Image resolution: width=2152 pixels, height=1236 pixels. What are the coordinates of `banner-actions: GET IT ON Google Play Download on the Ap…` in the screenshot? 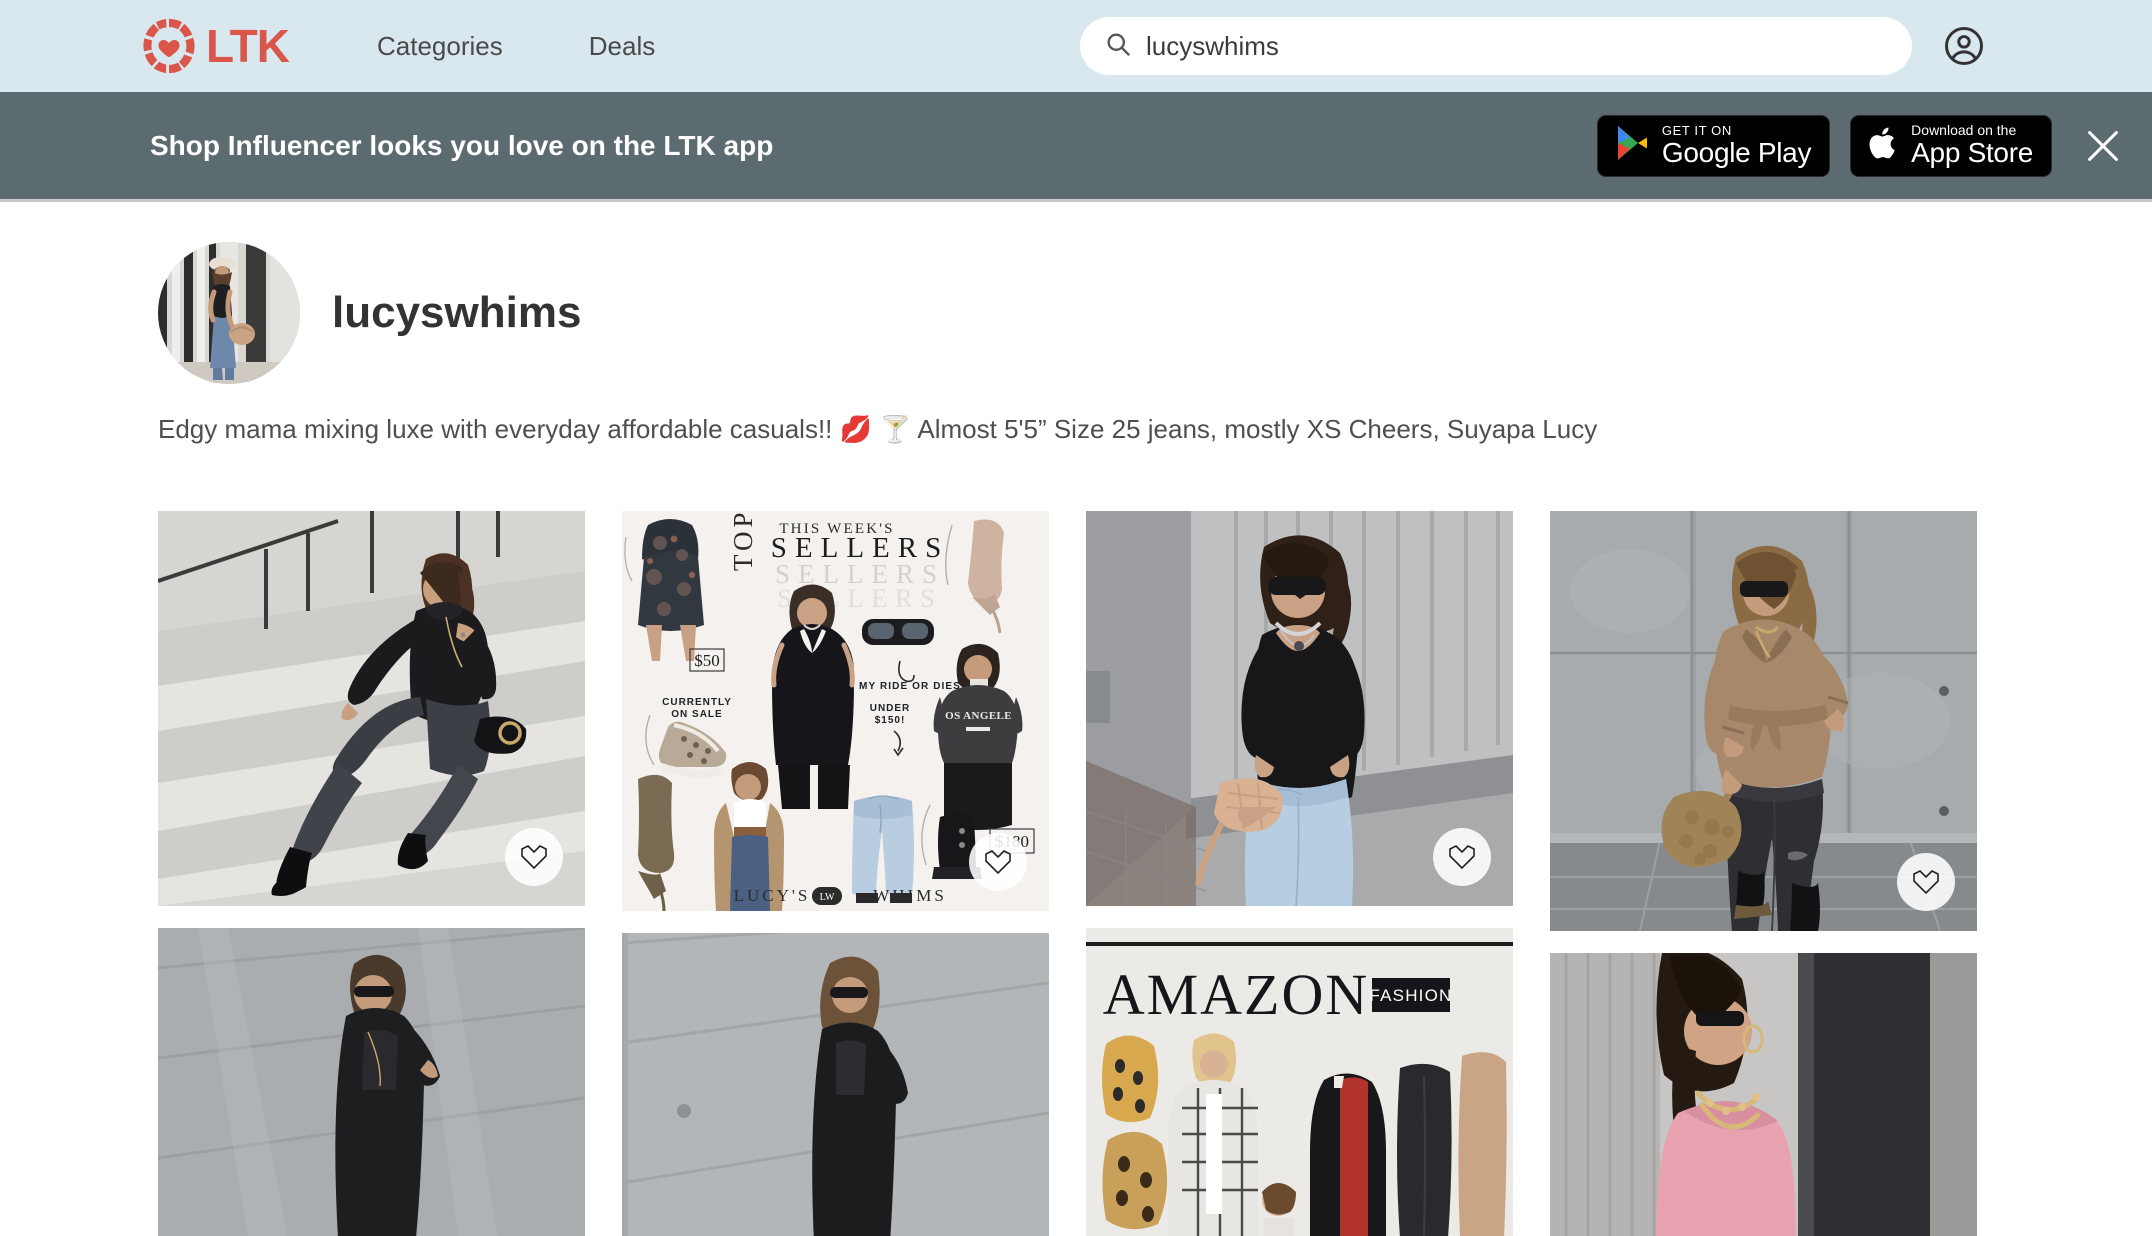 It's located at (1861, 145).